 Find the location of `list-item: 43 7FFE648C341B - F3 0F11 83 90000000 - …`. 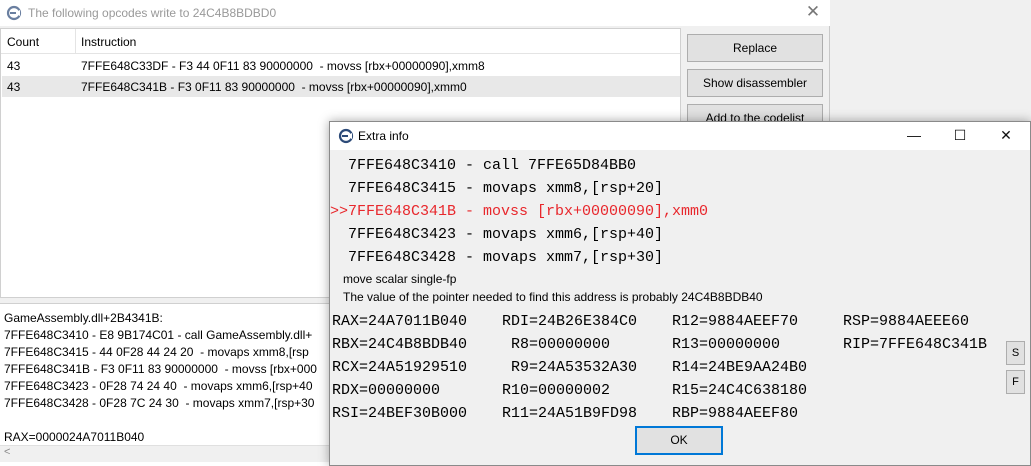

list-item: 43 7FFE648C341B - F3 0F11 83 90000000 - … is located at coordinates (341, 86).